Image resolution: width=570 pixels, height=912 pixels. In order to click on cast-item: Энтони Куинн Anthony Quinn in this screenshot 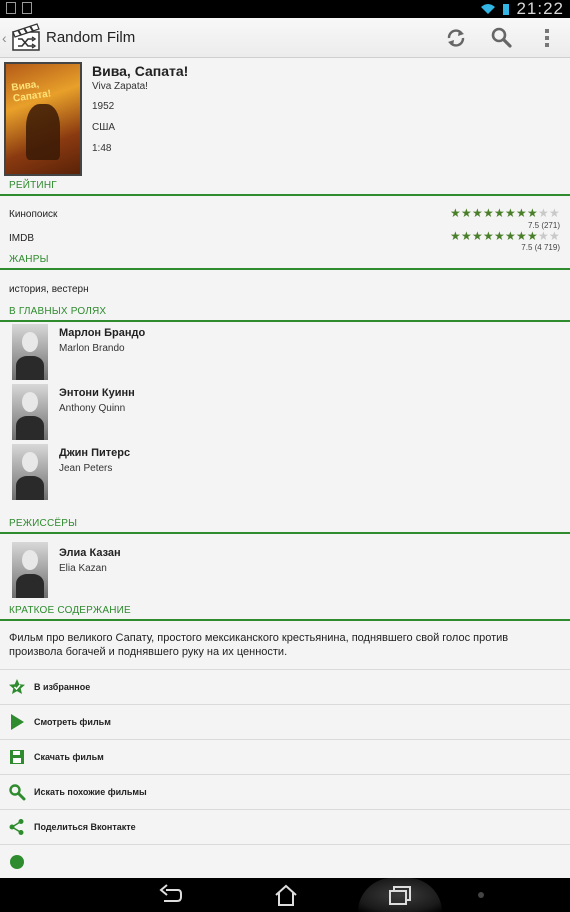, I will do `click(285, 412)`.